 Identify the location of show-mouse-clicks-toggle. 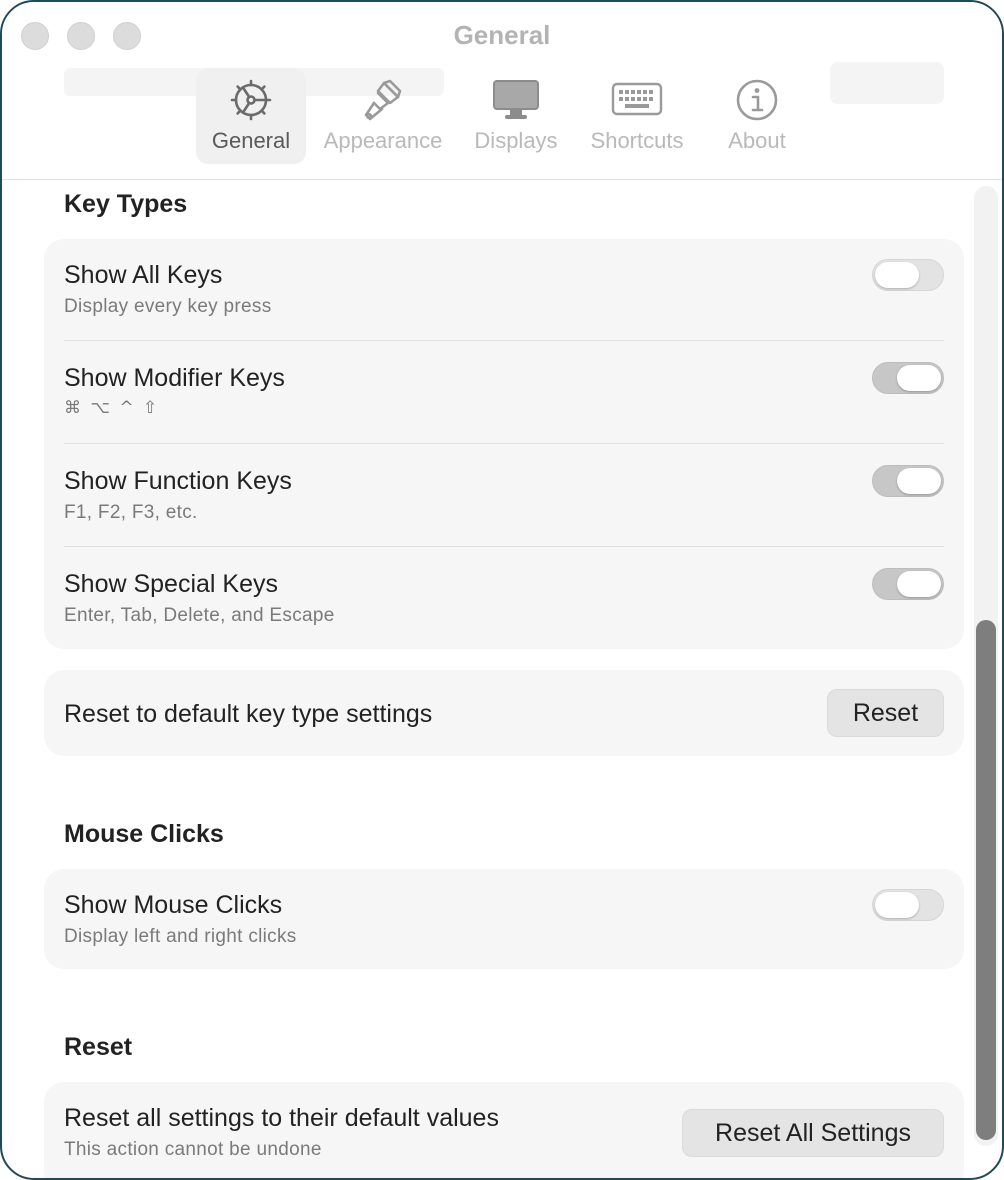
(908, 905).